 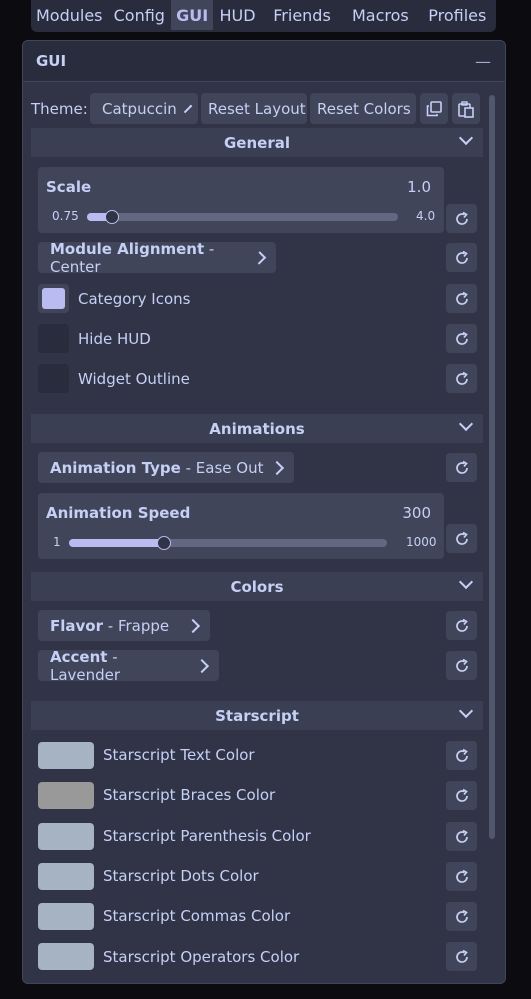 What do you see at coordinates (66, 836) in the screenshot?
I see `starscript-parenthesis-color-swatch` at bounding box center [66, 836].